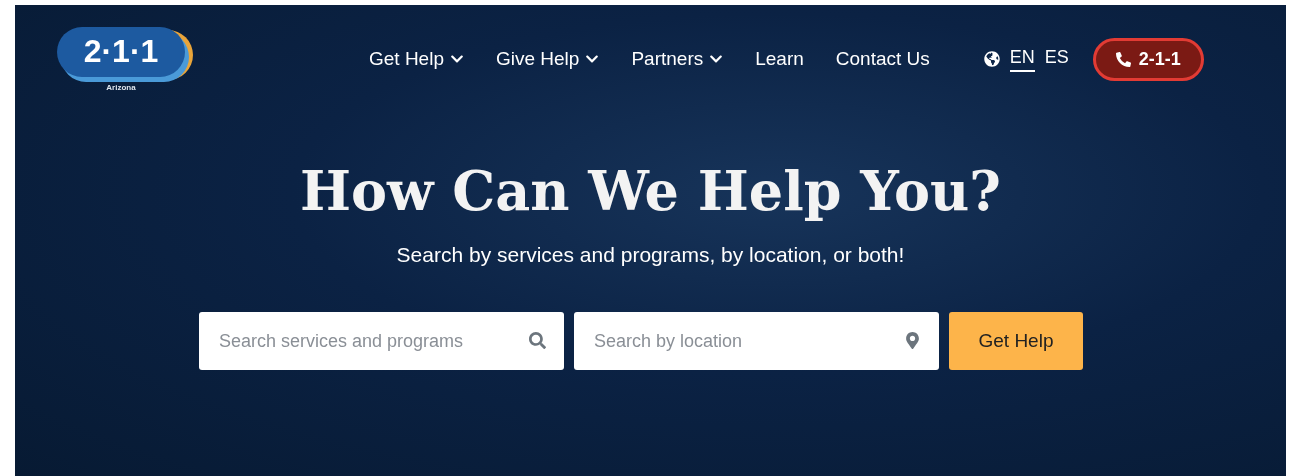  What do you see at coordinates (1056, 59) in the screenshot?
I see `language-link: ES` at bounding box center [1056, 59].